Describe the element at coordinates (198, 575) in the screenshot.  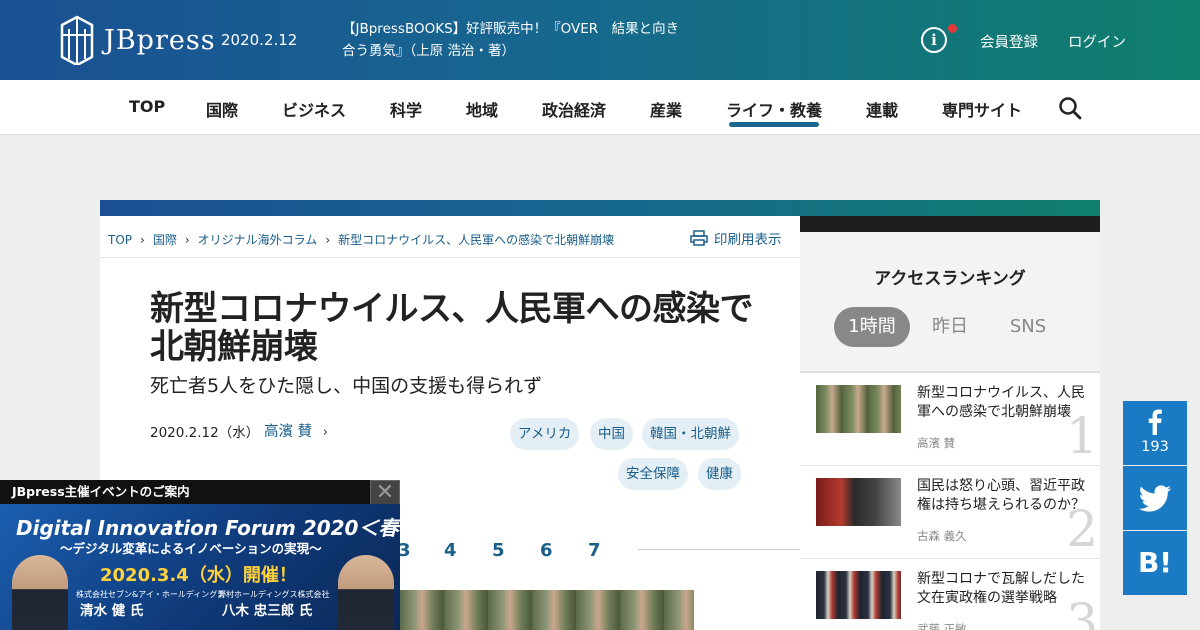
I see `ad-date: 2020.3.4（水）開催！` at that location.